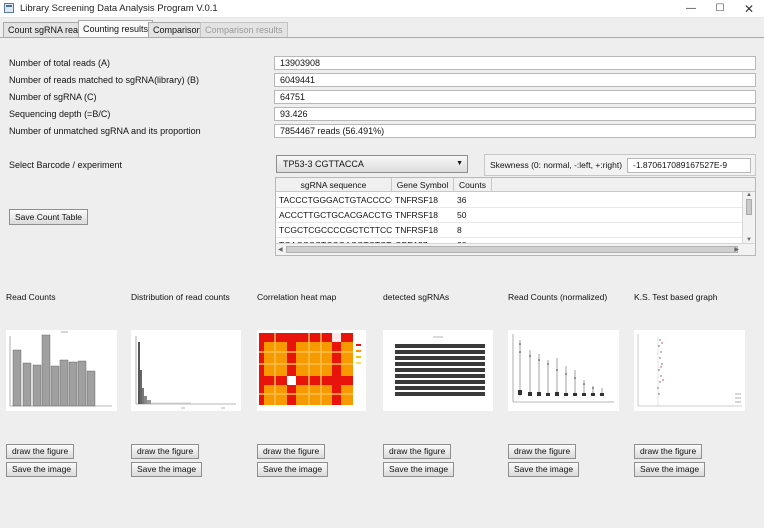  Describe the element at coordinates (293, 469) in the screenshot. I see `heatmap-save-button: Save the image` at that location.